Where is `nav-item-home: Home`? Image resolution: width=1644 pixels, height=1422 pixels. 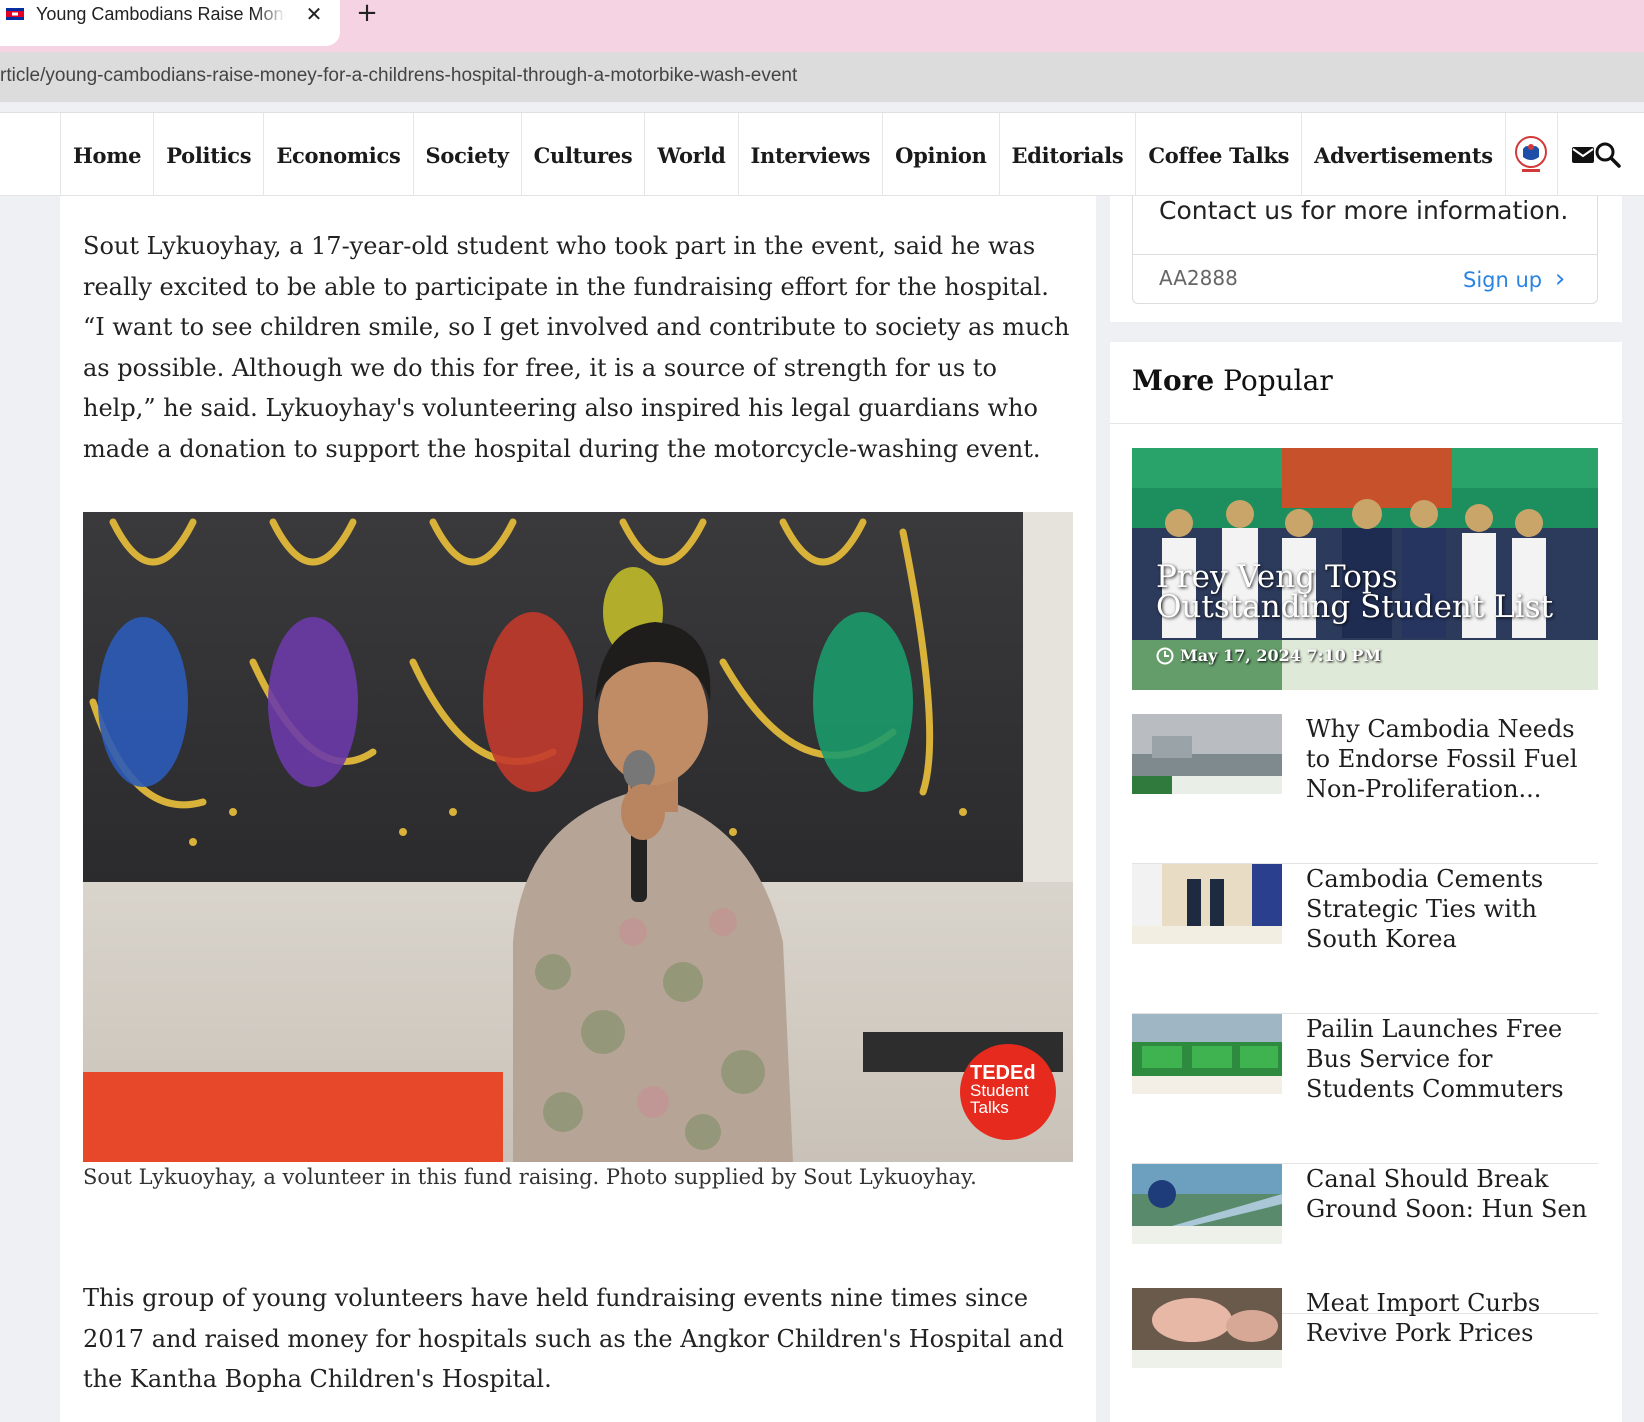 nav-item-home: Home is located at coordinates (106, 155).